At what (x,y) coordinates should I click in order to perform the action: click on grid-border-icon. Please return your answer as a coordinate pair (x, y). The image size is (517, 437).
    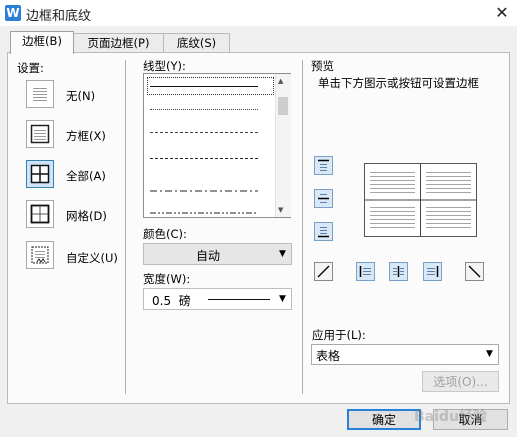
    Looking at the image, I should click on (40, 214).